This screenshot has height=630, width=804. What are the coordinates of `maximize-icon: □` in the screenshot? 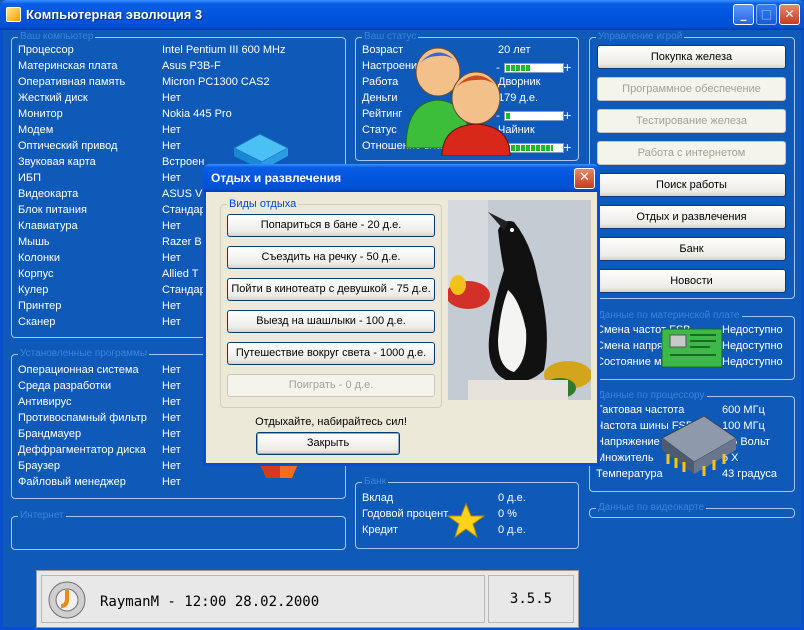 It's located at (766, 14).